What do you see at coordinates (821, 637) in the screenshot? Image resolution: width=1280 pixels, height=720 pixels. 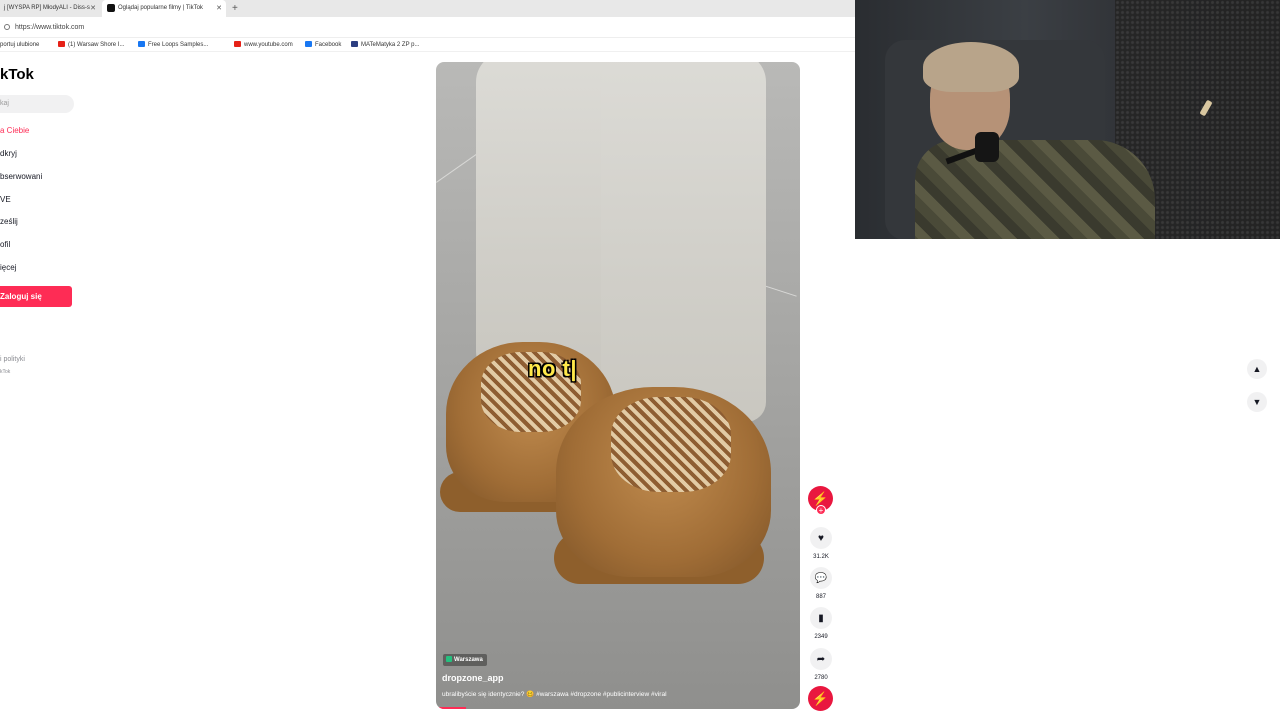 I see `save-count: 2349` at bounding box center [821, 637].